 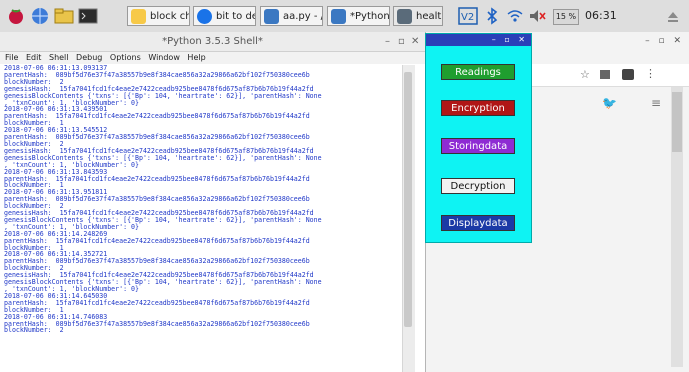 What do you see at coordinates (302, 16) in the screenshot?
I see `taskbar-window-label: aa.py - /..` at bounding box center [302, 16].